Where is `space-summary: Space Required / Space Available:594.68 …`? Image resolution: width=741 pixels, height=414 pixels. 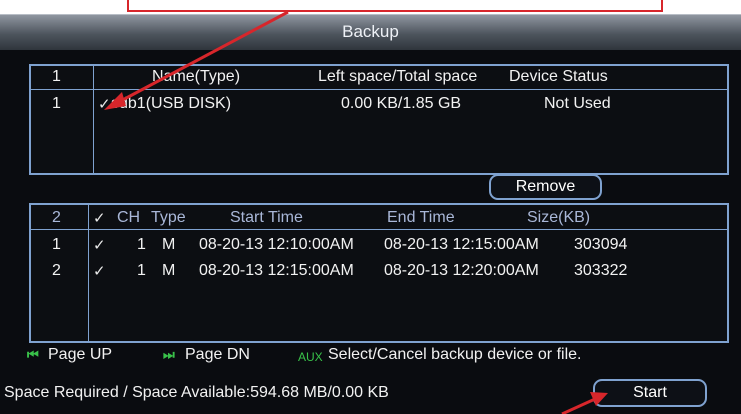 space-summary: Space Required / Space Available:594.68 … is located at coordinates (196, 392).